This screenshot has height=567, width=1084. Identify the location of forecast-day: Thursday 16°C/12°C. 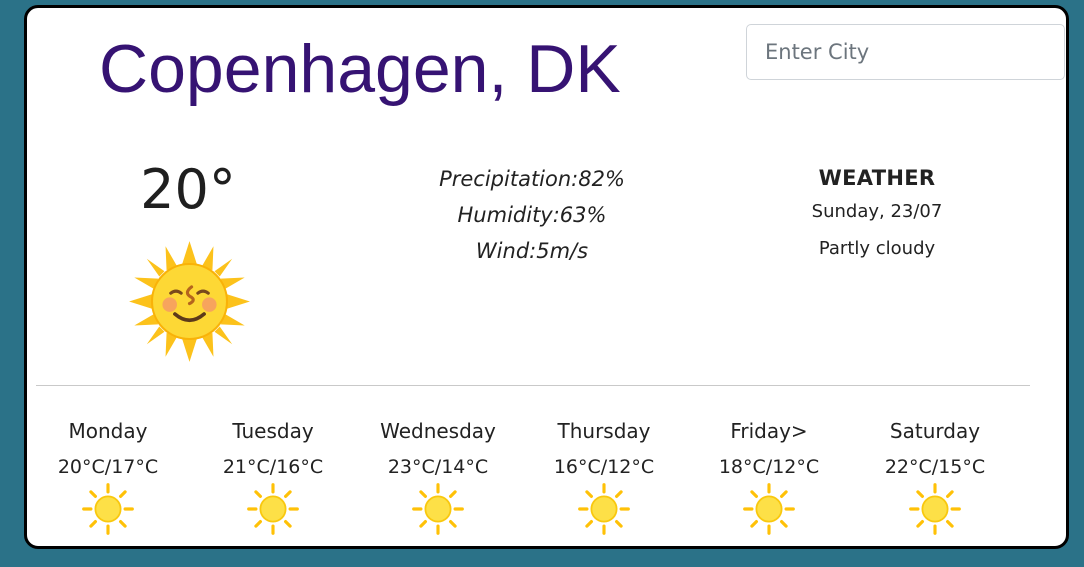
(604, 477).